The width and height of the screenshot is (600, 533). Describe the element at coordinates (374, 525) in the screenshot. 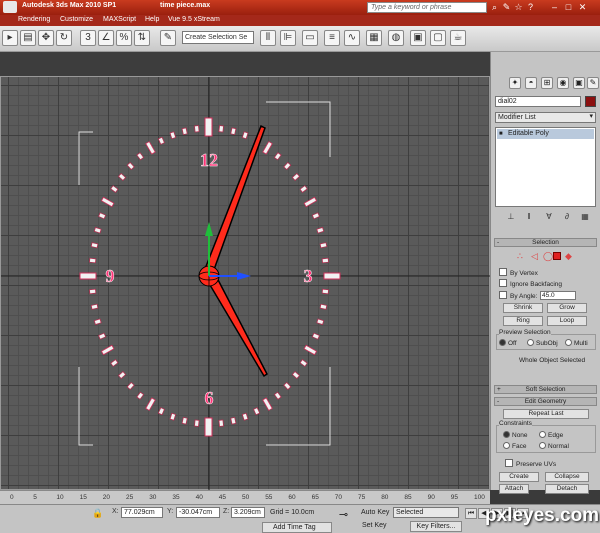

I see `set-key-button: Set Key` at that location.